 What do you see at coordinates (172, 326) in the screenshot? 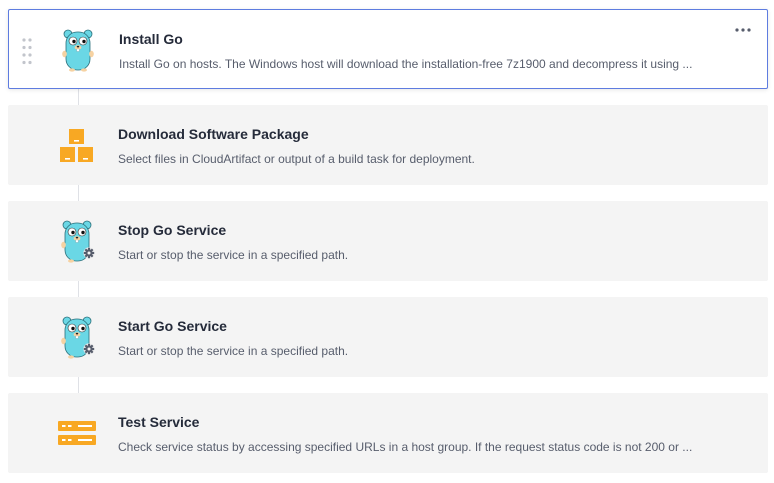
I see `step-title: Start Go Service` at bounding box center [172, 326].